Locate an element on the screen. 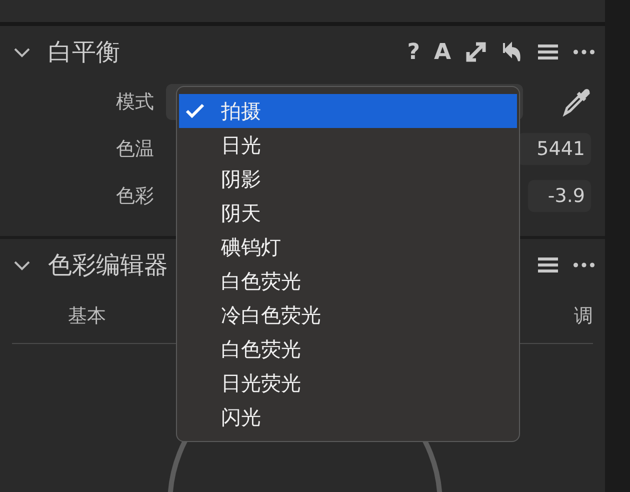 This screenshot has width=630, height=492. menu-item: 拍摄 is located at coordinates (348, 111).